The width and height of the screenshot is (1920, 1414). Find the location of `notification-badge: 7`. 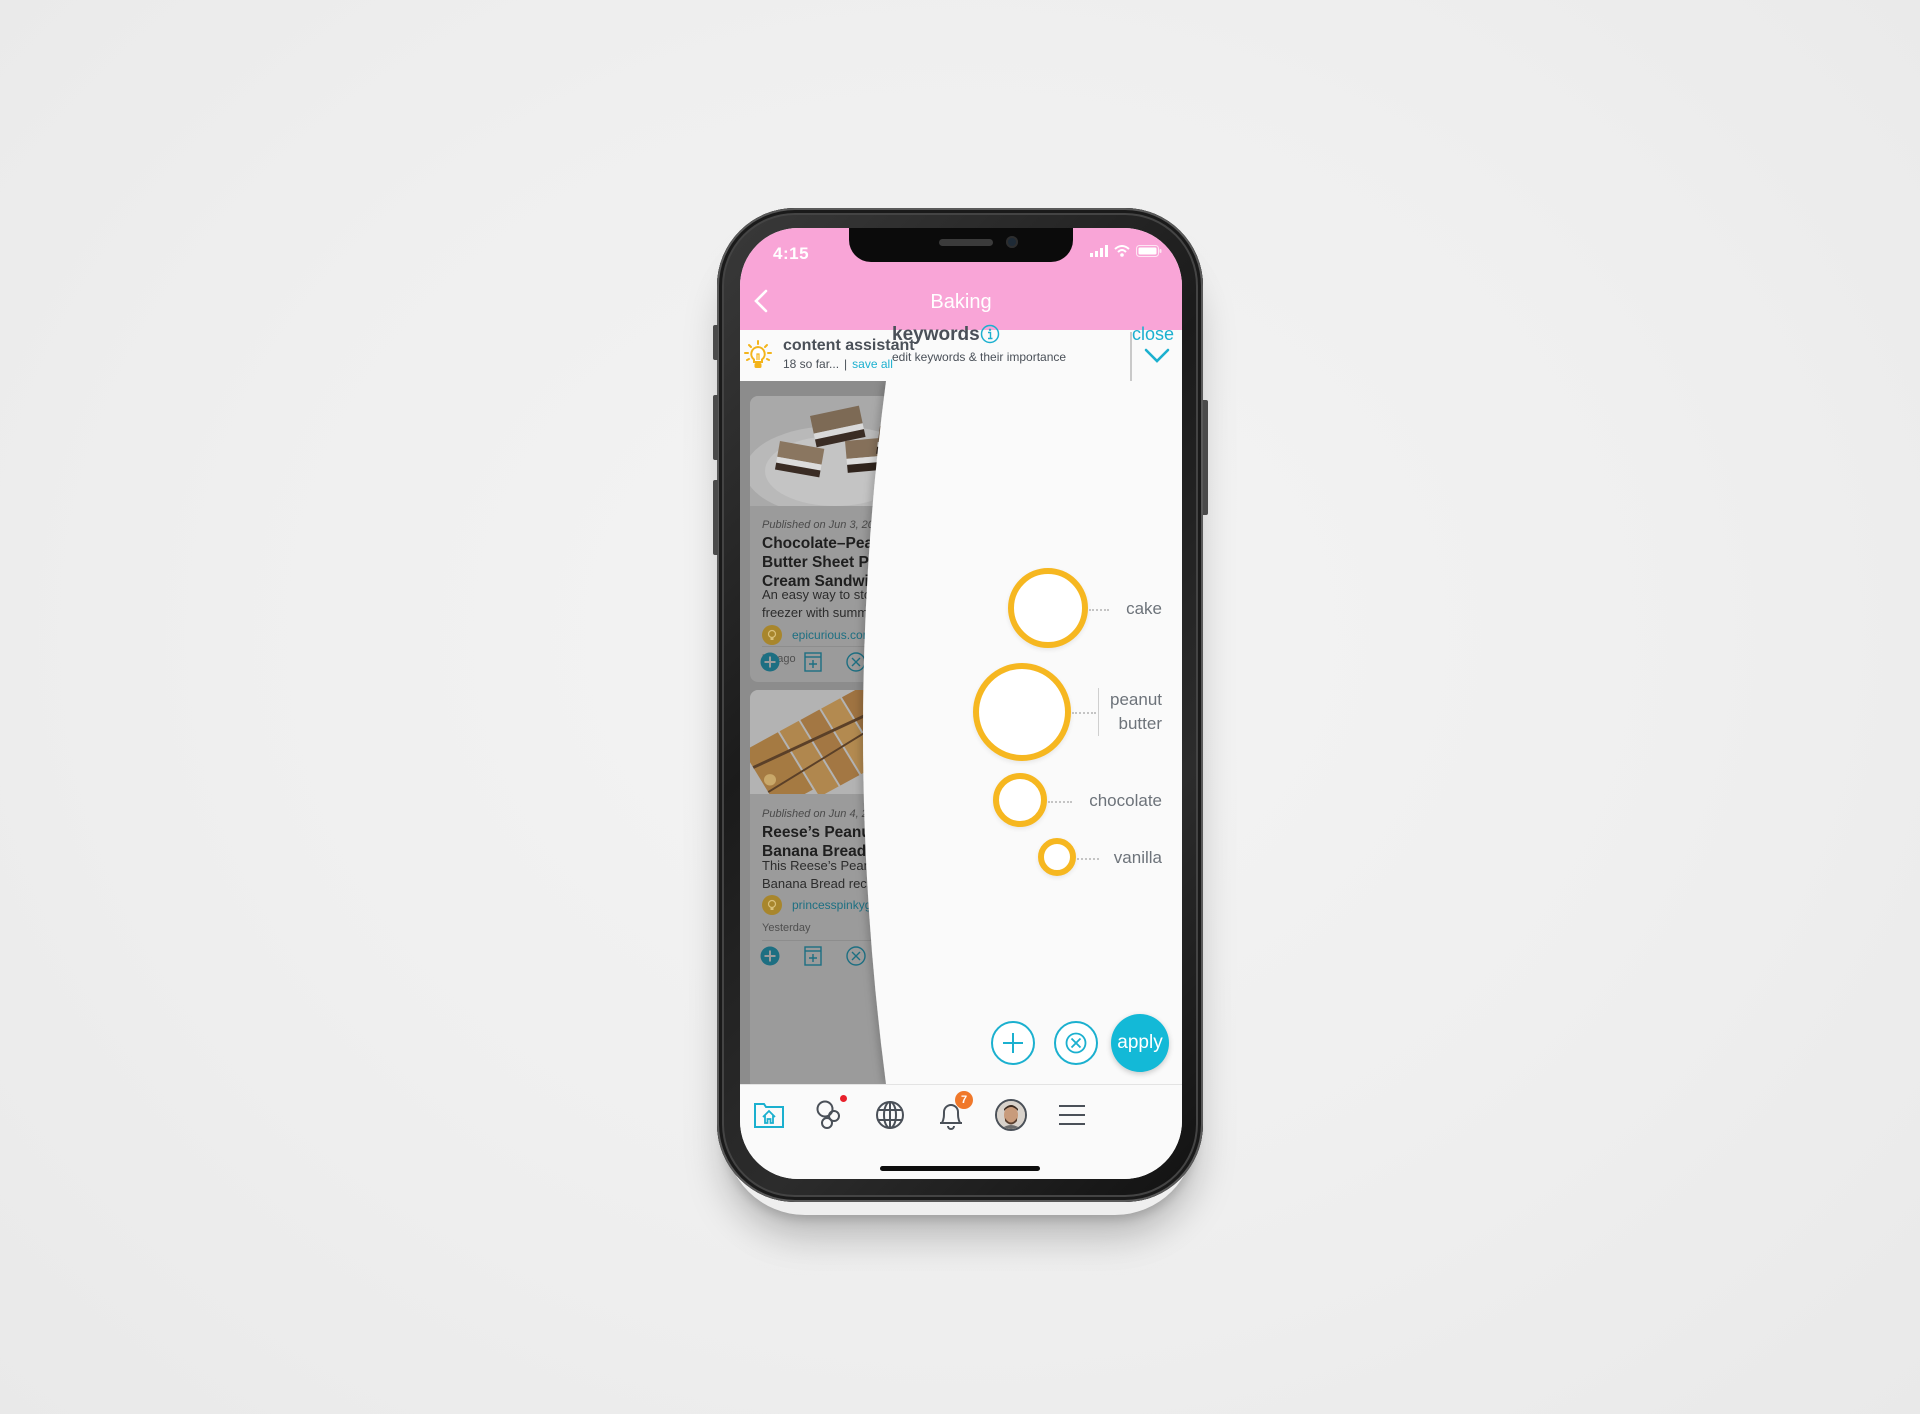

notification-badge: 7 is located at coordinates (964, 1100).